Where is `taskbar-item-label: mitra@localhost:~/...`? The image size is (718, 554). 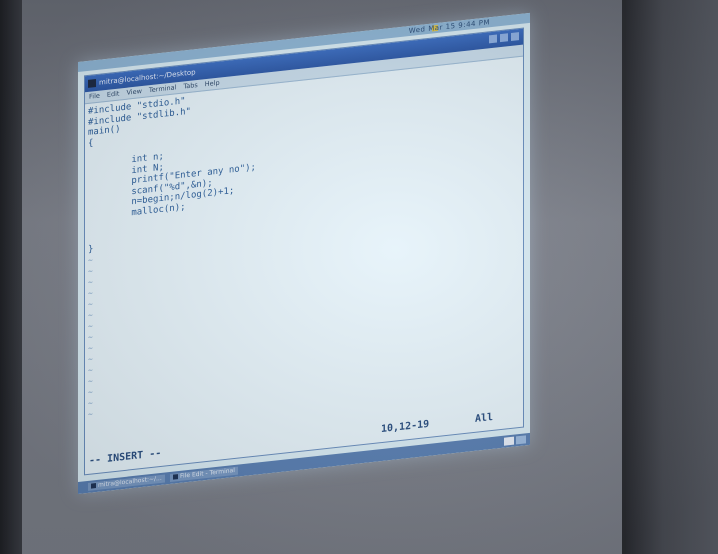 taskbar-item-label: mitra@localhost:~/... is located at coordinates (130, 481).